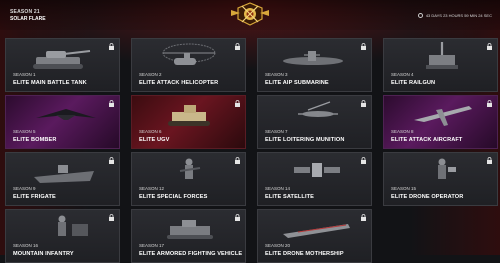  Describe the element at coordinates (173, 197) in the screenshot. I see `card-title: ELITE SPECIAL FORCES` at that location.